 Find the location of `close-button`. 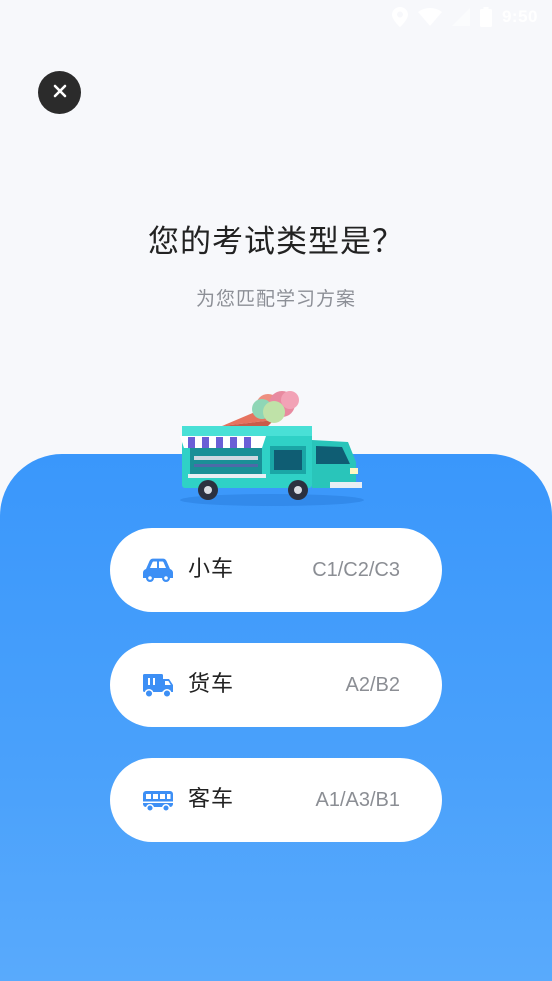

close-button is located at coordinates (59, 92).